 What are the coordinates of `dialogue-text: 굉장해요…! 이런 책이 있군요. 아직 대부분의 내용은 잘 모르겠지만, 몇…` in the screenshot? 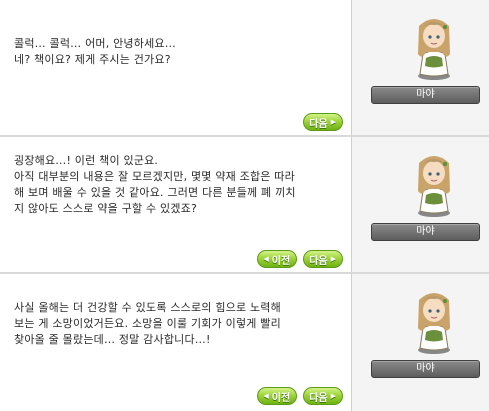 It's located at (155, 184).